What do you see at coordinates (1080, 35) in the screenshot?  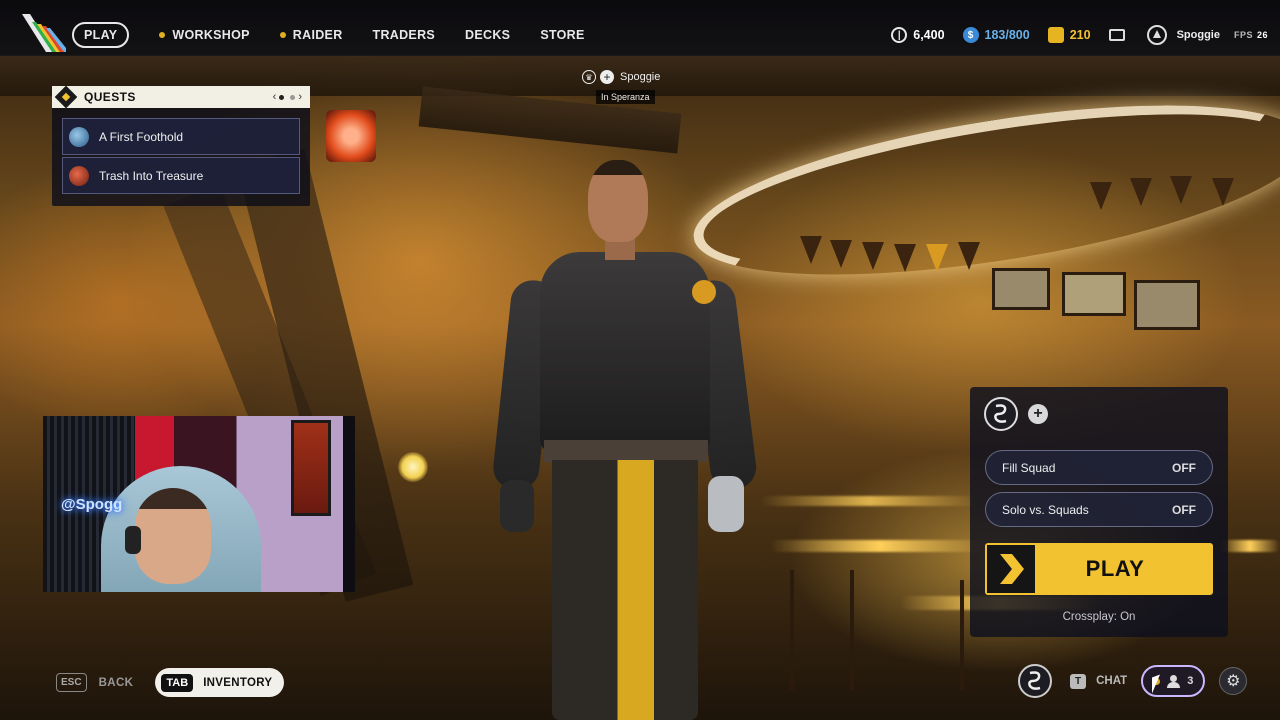 I see `seeds-value: 210` at bounding box center [1080, 35].